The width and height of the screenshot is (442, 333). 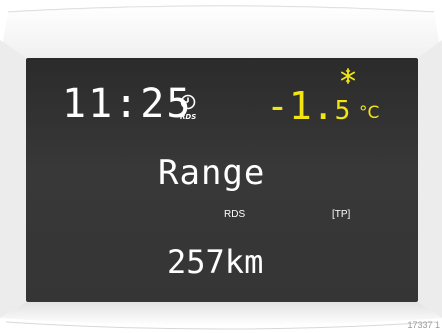 What do you see at coordinates (188, 117) in the screenshot?
I see `clock-rds-label: RDS` at bounding box center [188, 117].